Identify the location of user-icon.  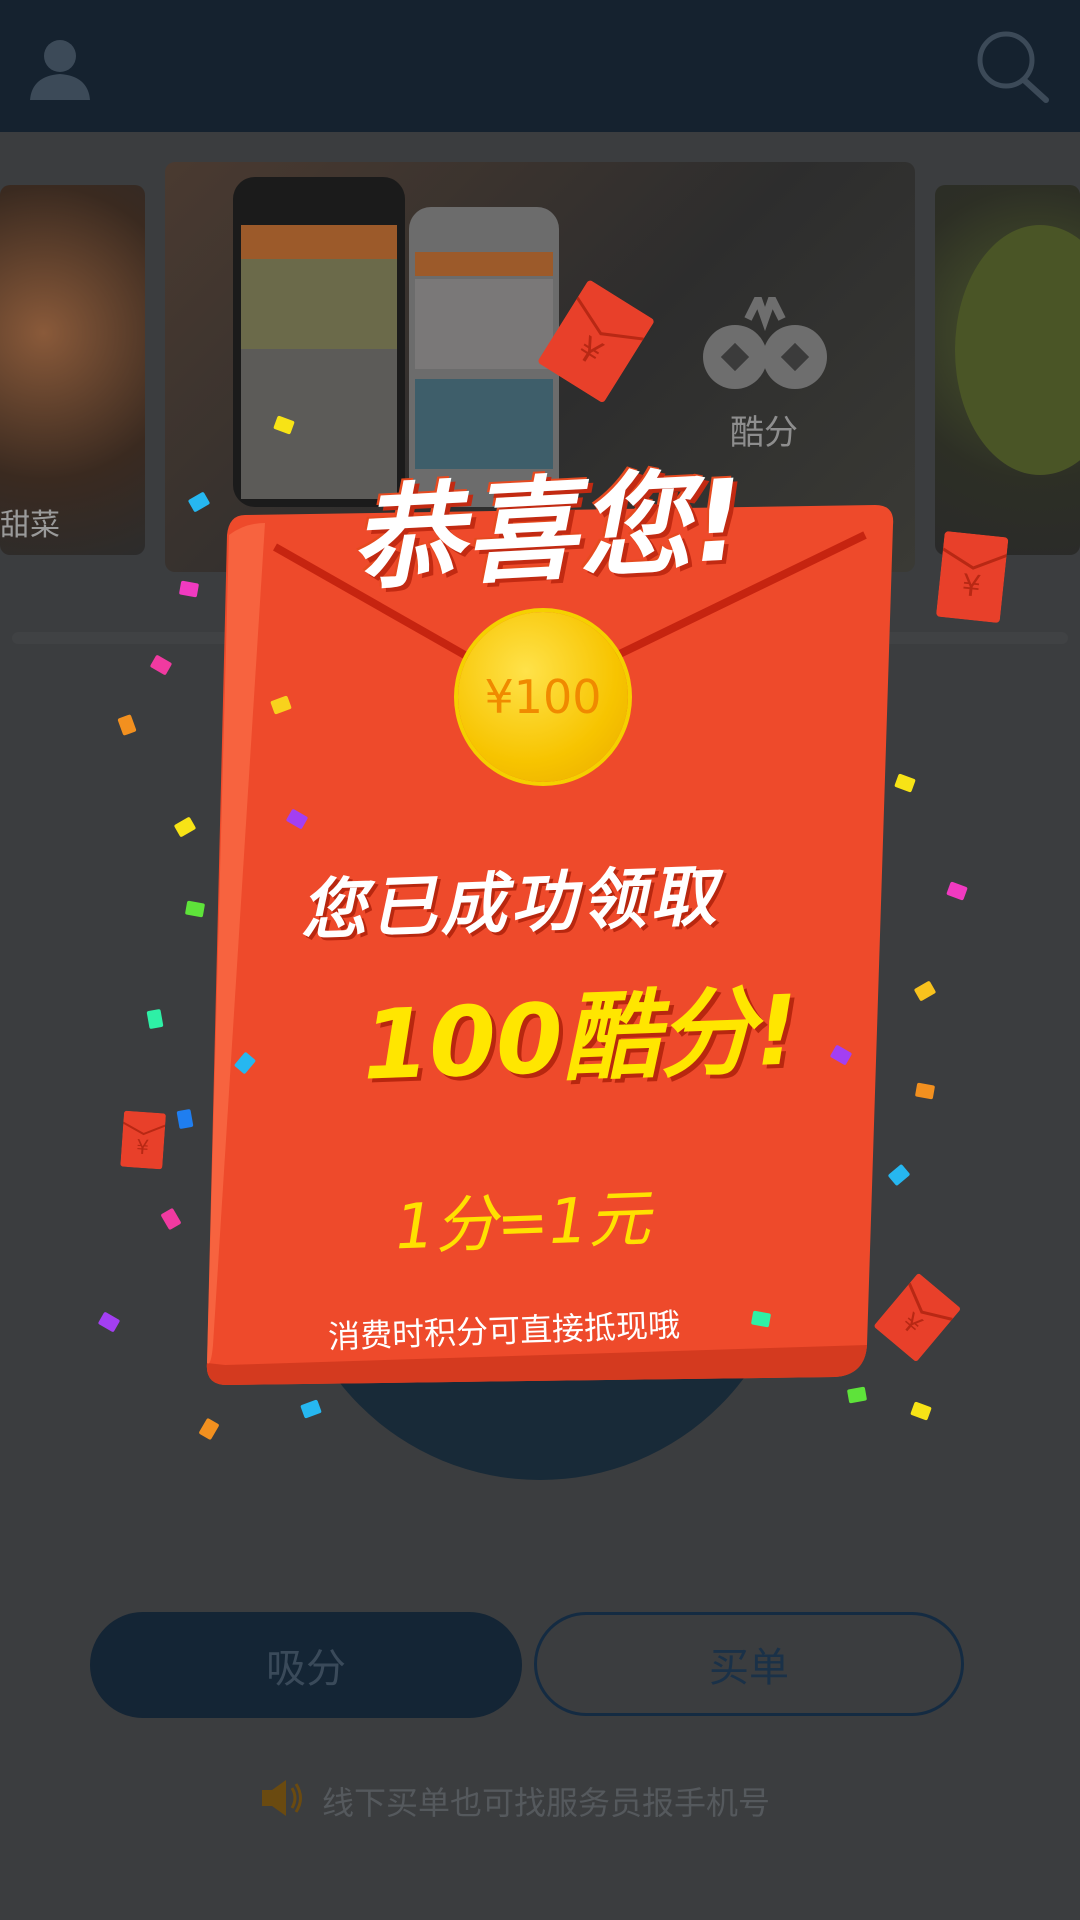
(64, 68).